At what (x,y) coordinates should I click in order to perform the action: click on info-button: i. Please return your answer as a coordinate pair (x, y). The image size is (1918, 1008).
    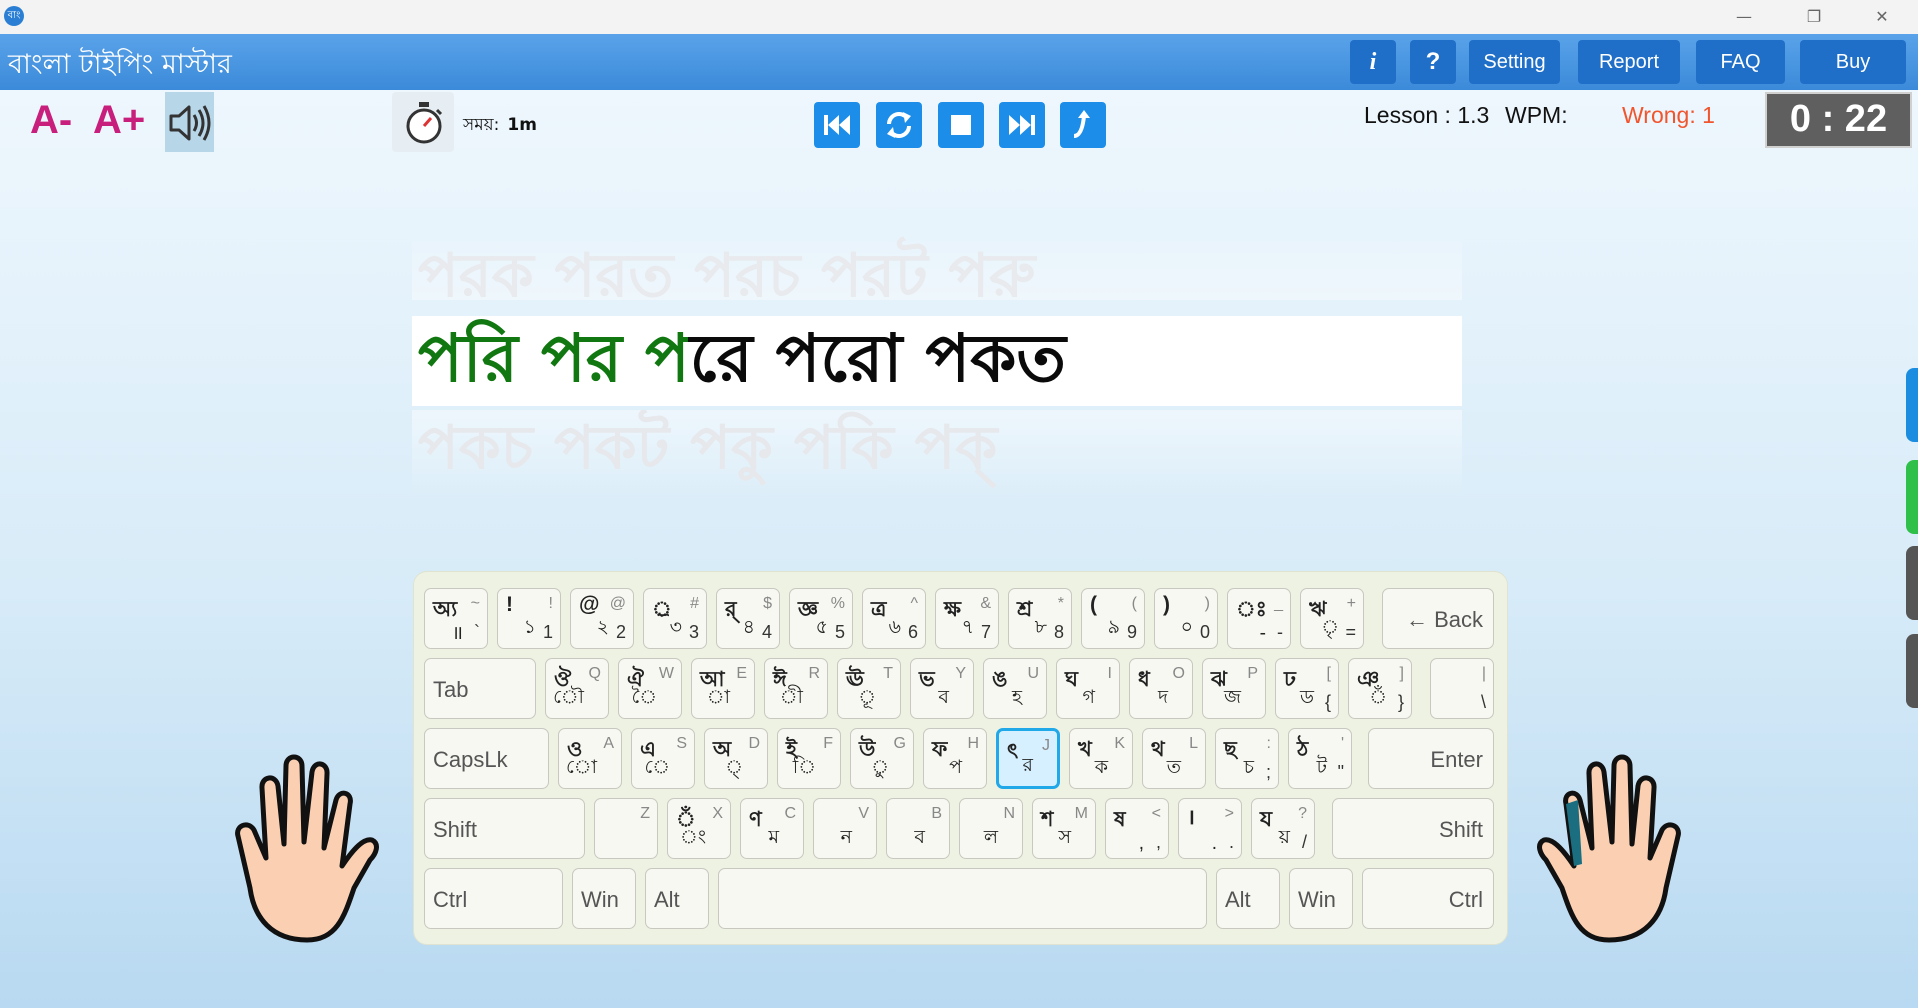
    Looking at the image, I should click on (1373, 62).